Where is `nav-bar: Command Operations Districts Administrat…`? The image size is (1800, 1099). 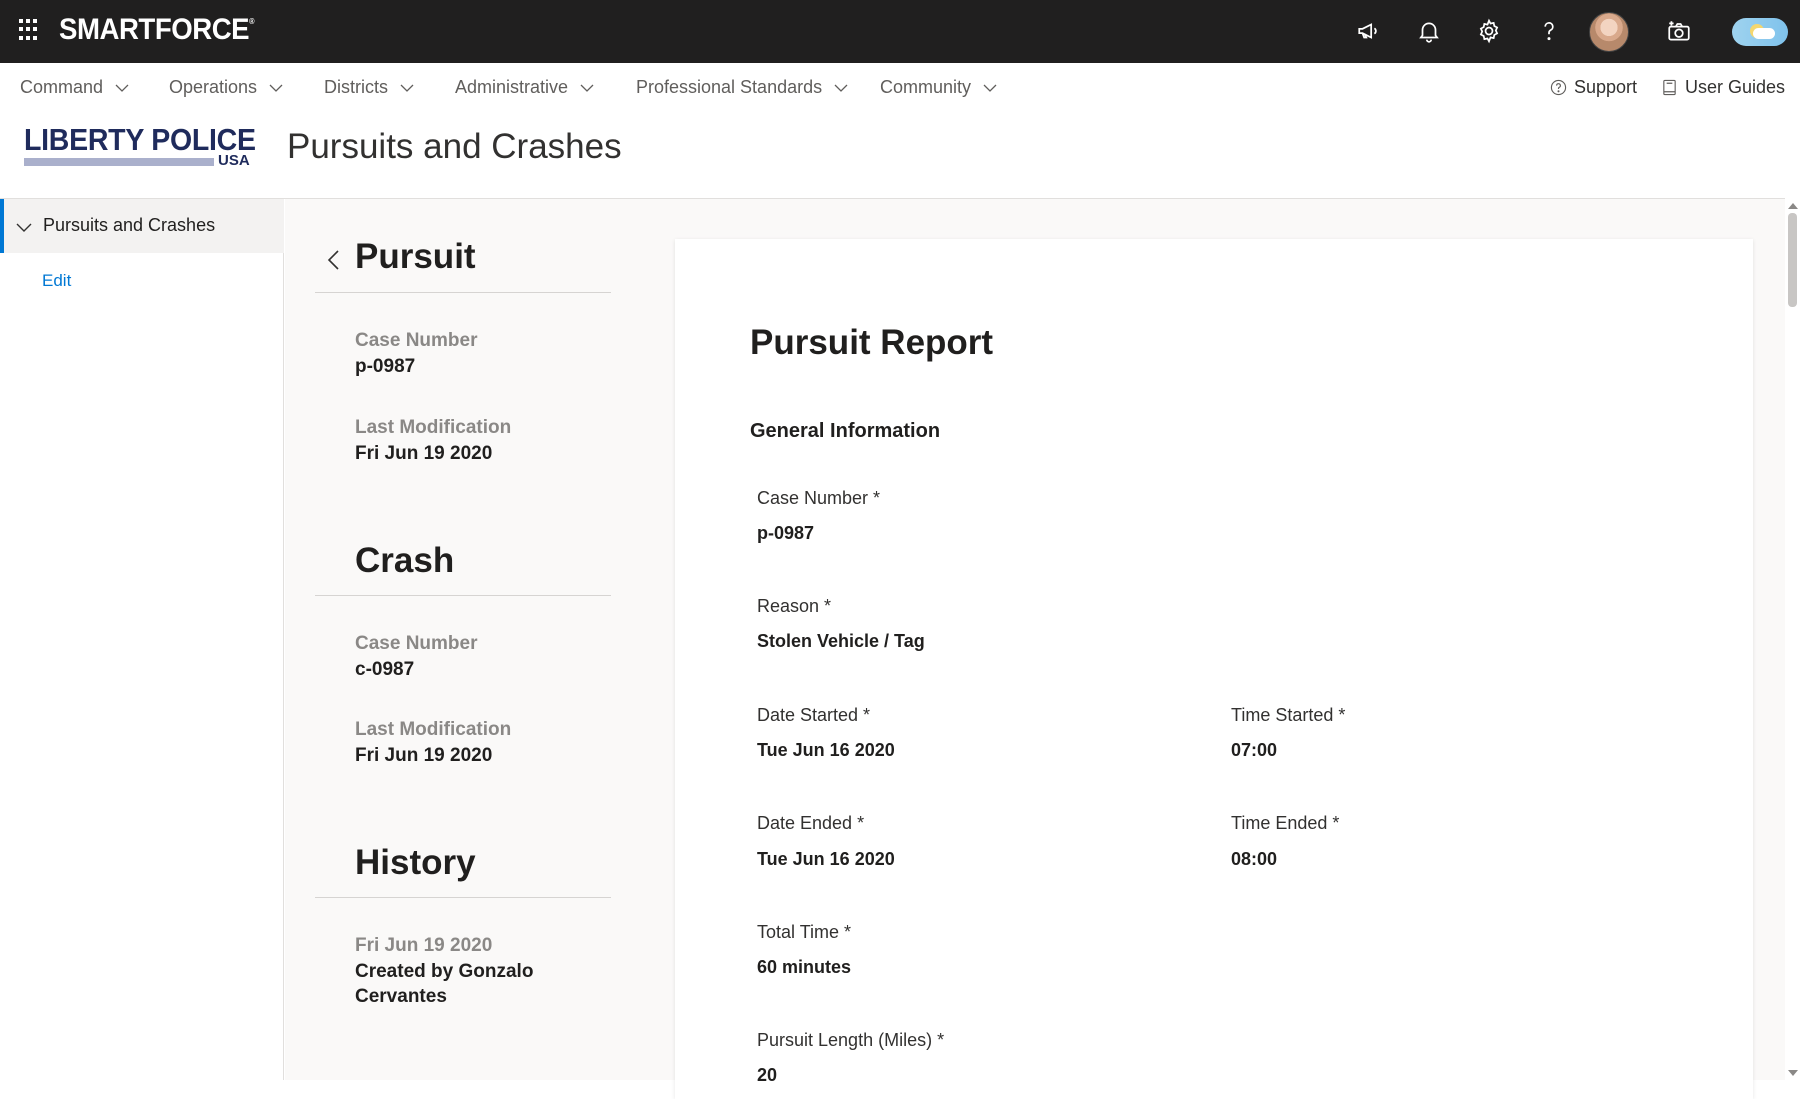 nav-bar: Command Operations Districts Administrat… is located at coordinates (900, 88).